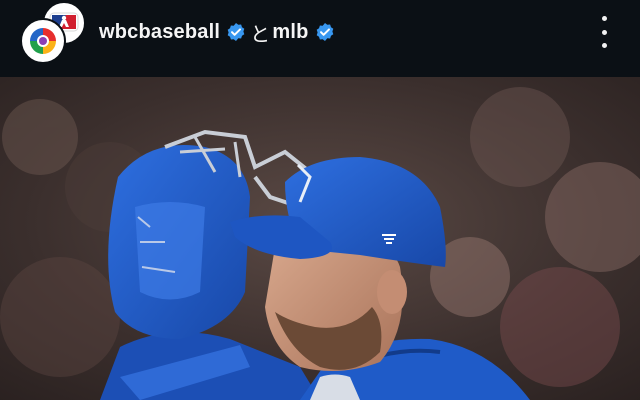  What do you see at coordinates (260, 34) in the screenshot?
I see `owner-separator: と` at bounding box center [260, 34].